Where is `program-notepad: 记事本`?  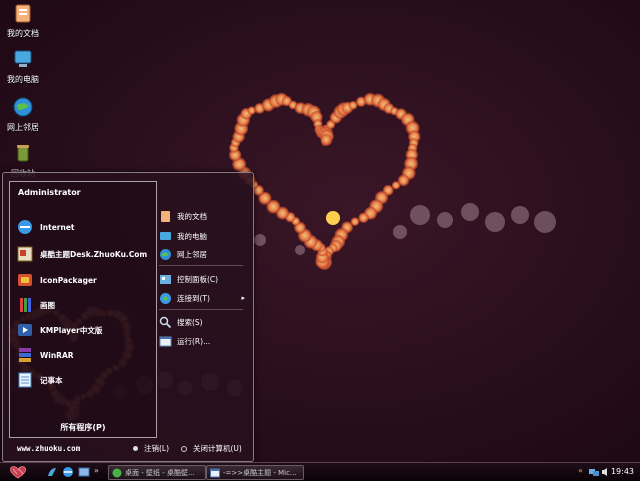 program-notepad: 记事本 is located at coordinates (84, 380).